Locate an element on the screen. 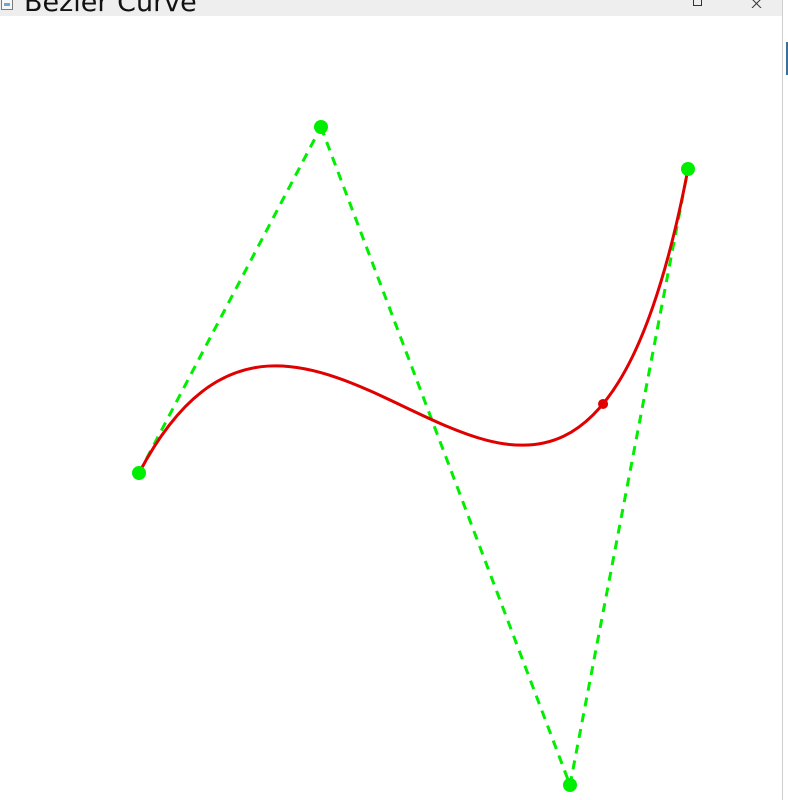  maximize-icon is located at coordinates (697, 3).